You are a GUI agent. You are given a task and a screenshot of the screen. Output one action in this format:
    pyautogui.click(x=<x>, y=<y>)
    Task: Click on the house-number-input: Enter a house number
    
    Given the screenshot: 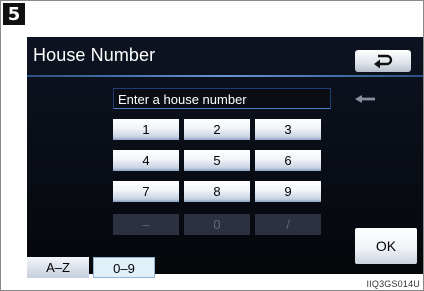 What is the action you would take?
    pyautogui.click(x=222, y=98)
    